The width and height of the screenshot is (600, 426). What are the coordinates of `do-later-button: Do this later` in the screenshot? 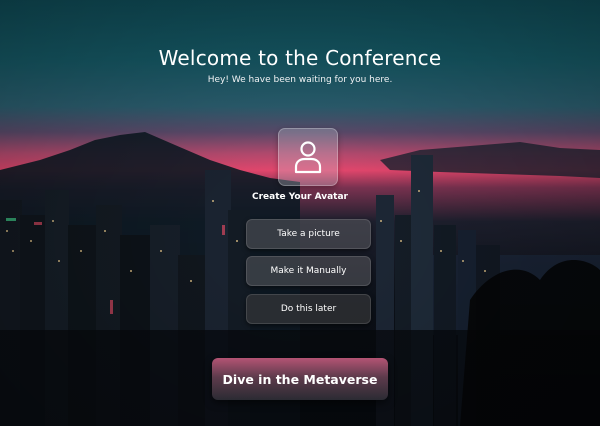 It's located at (308, 309).